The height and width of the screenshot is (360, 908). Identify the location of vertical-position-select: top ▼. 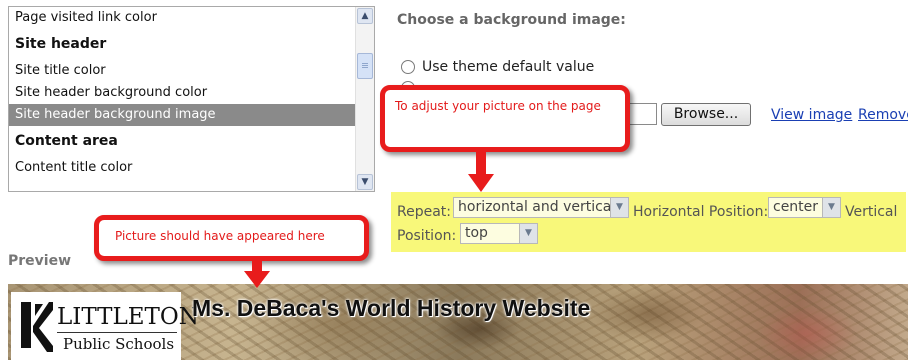
(499, 233).